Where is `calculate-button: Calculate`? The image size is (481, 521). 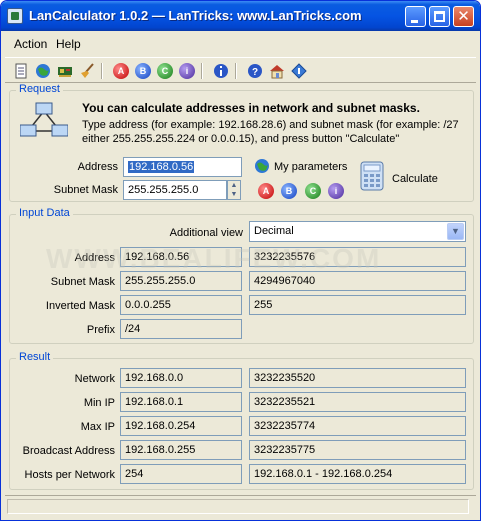
calculate-button: Calculate is located at coordinates (415, 179).